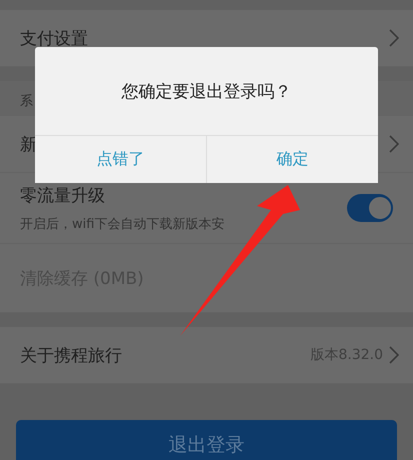 The width and height of the screenshot is (413, 460). Describe the element at coordinates (26, 101) in the screenshot. I see `section-label: 系` at that location.